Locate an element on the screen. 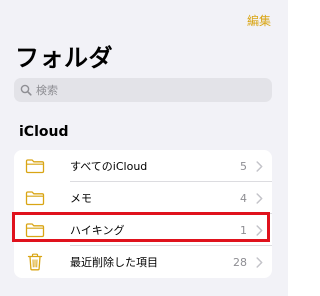 The image size is (320, 296). folder-label: 最近削除した項目 is located at coordinates (114, 262).